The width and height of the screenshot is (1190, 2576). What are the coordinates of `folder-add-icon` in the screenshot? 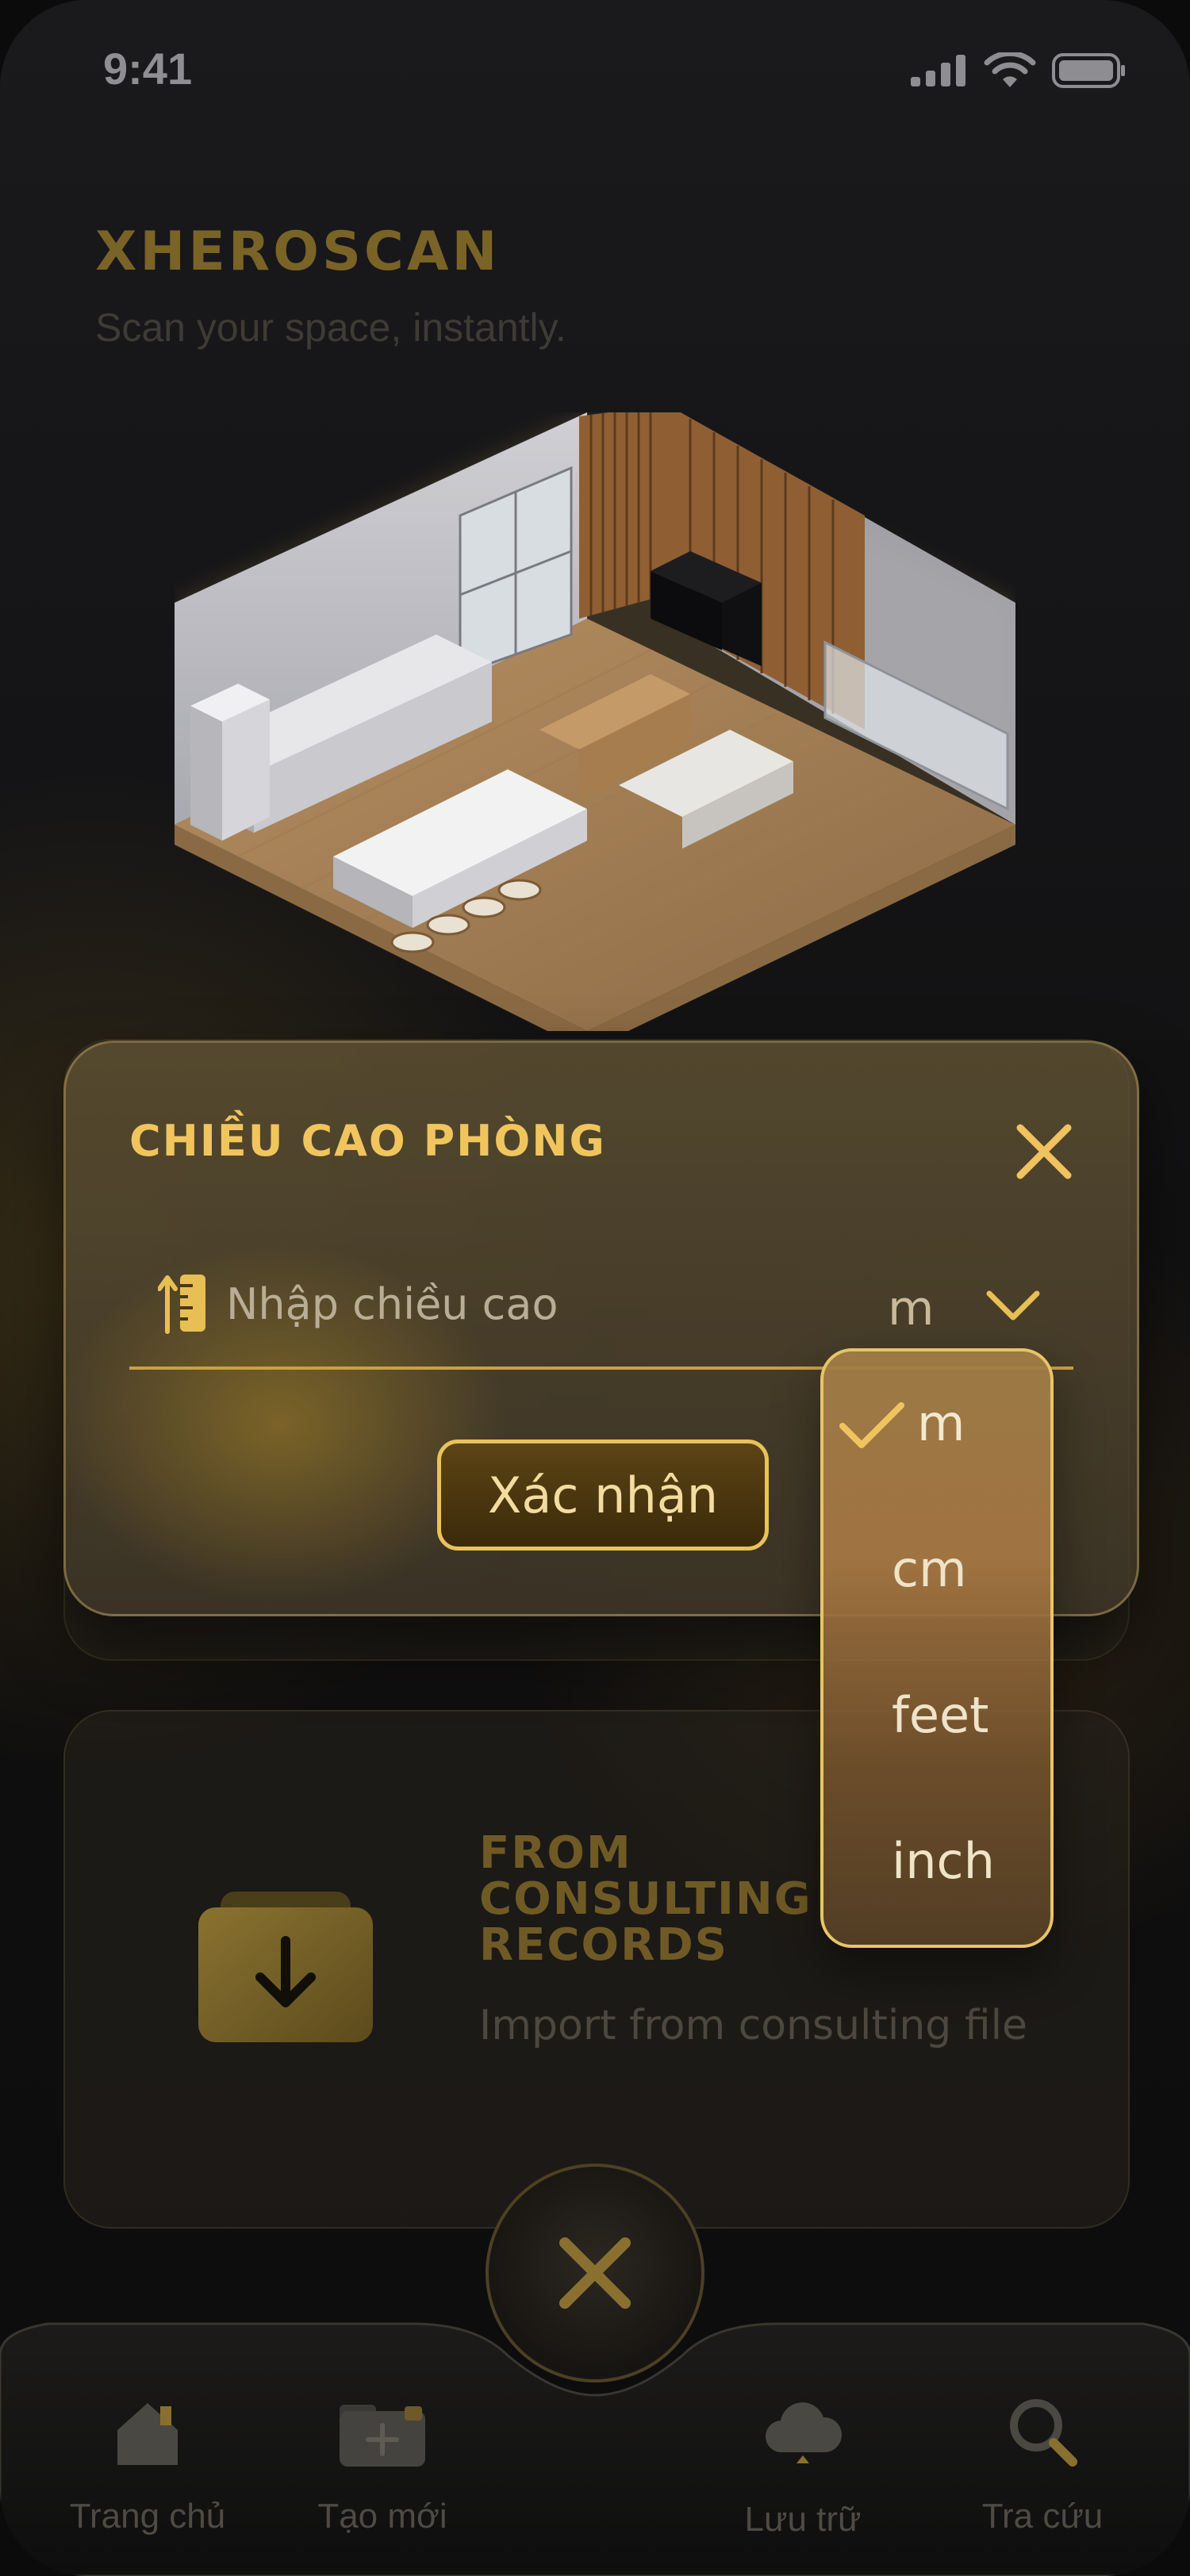 It's located at (382, 2436).